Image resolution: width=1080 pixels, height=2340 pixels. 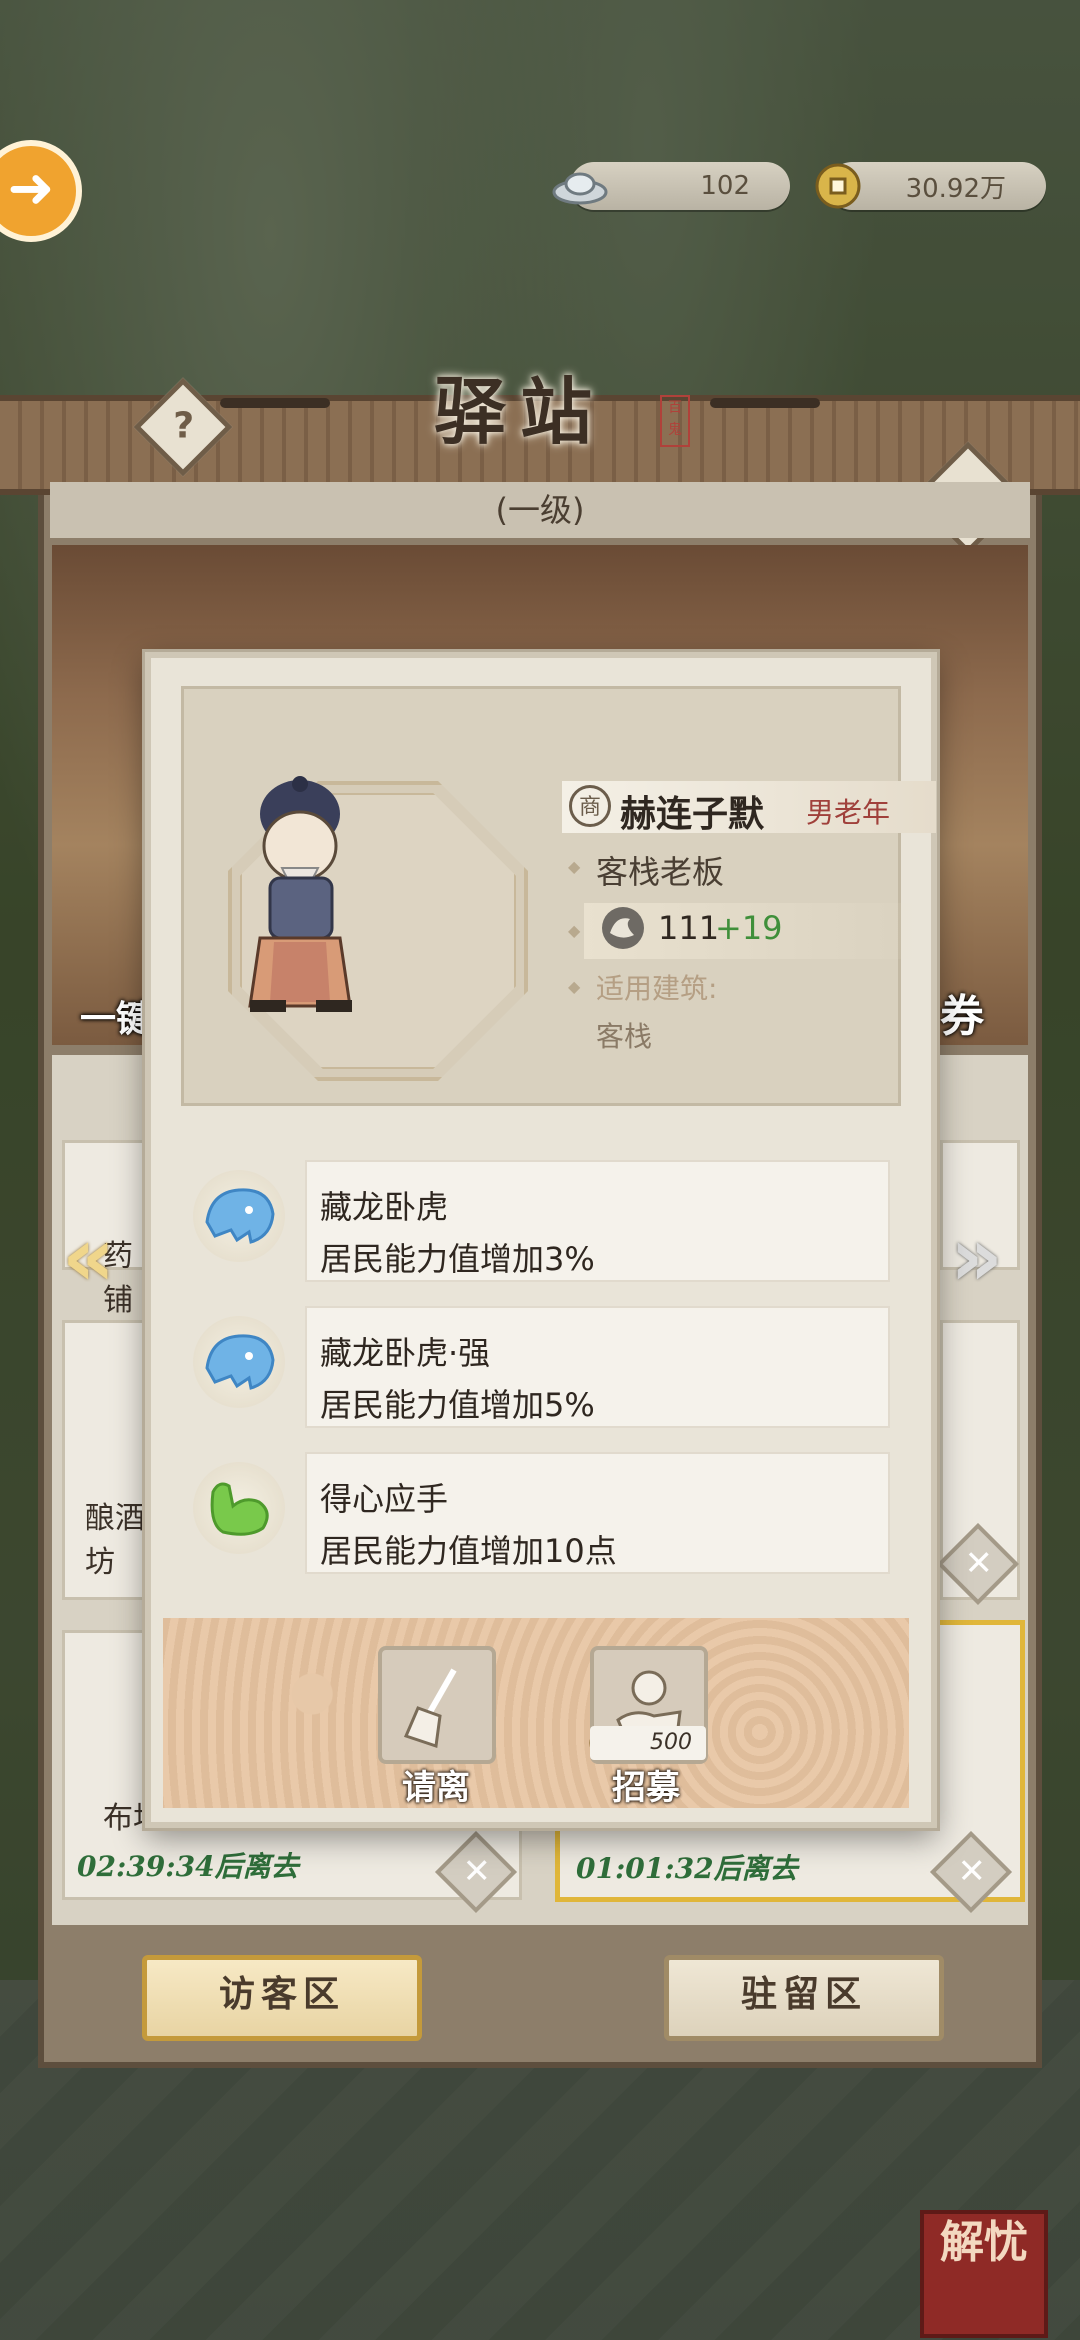 What do you see at coordinates (457, 1405) in the screenshot?
I see `skill-desc: 居民能力值增加5%` at bounding box center [457, 1405].